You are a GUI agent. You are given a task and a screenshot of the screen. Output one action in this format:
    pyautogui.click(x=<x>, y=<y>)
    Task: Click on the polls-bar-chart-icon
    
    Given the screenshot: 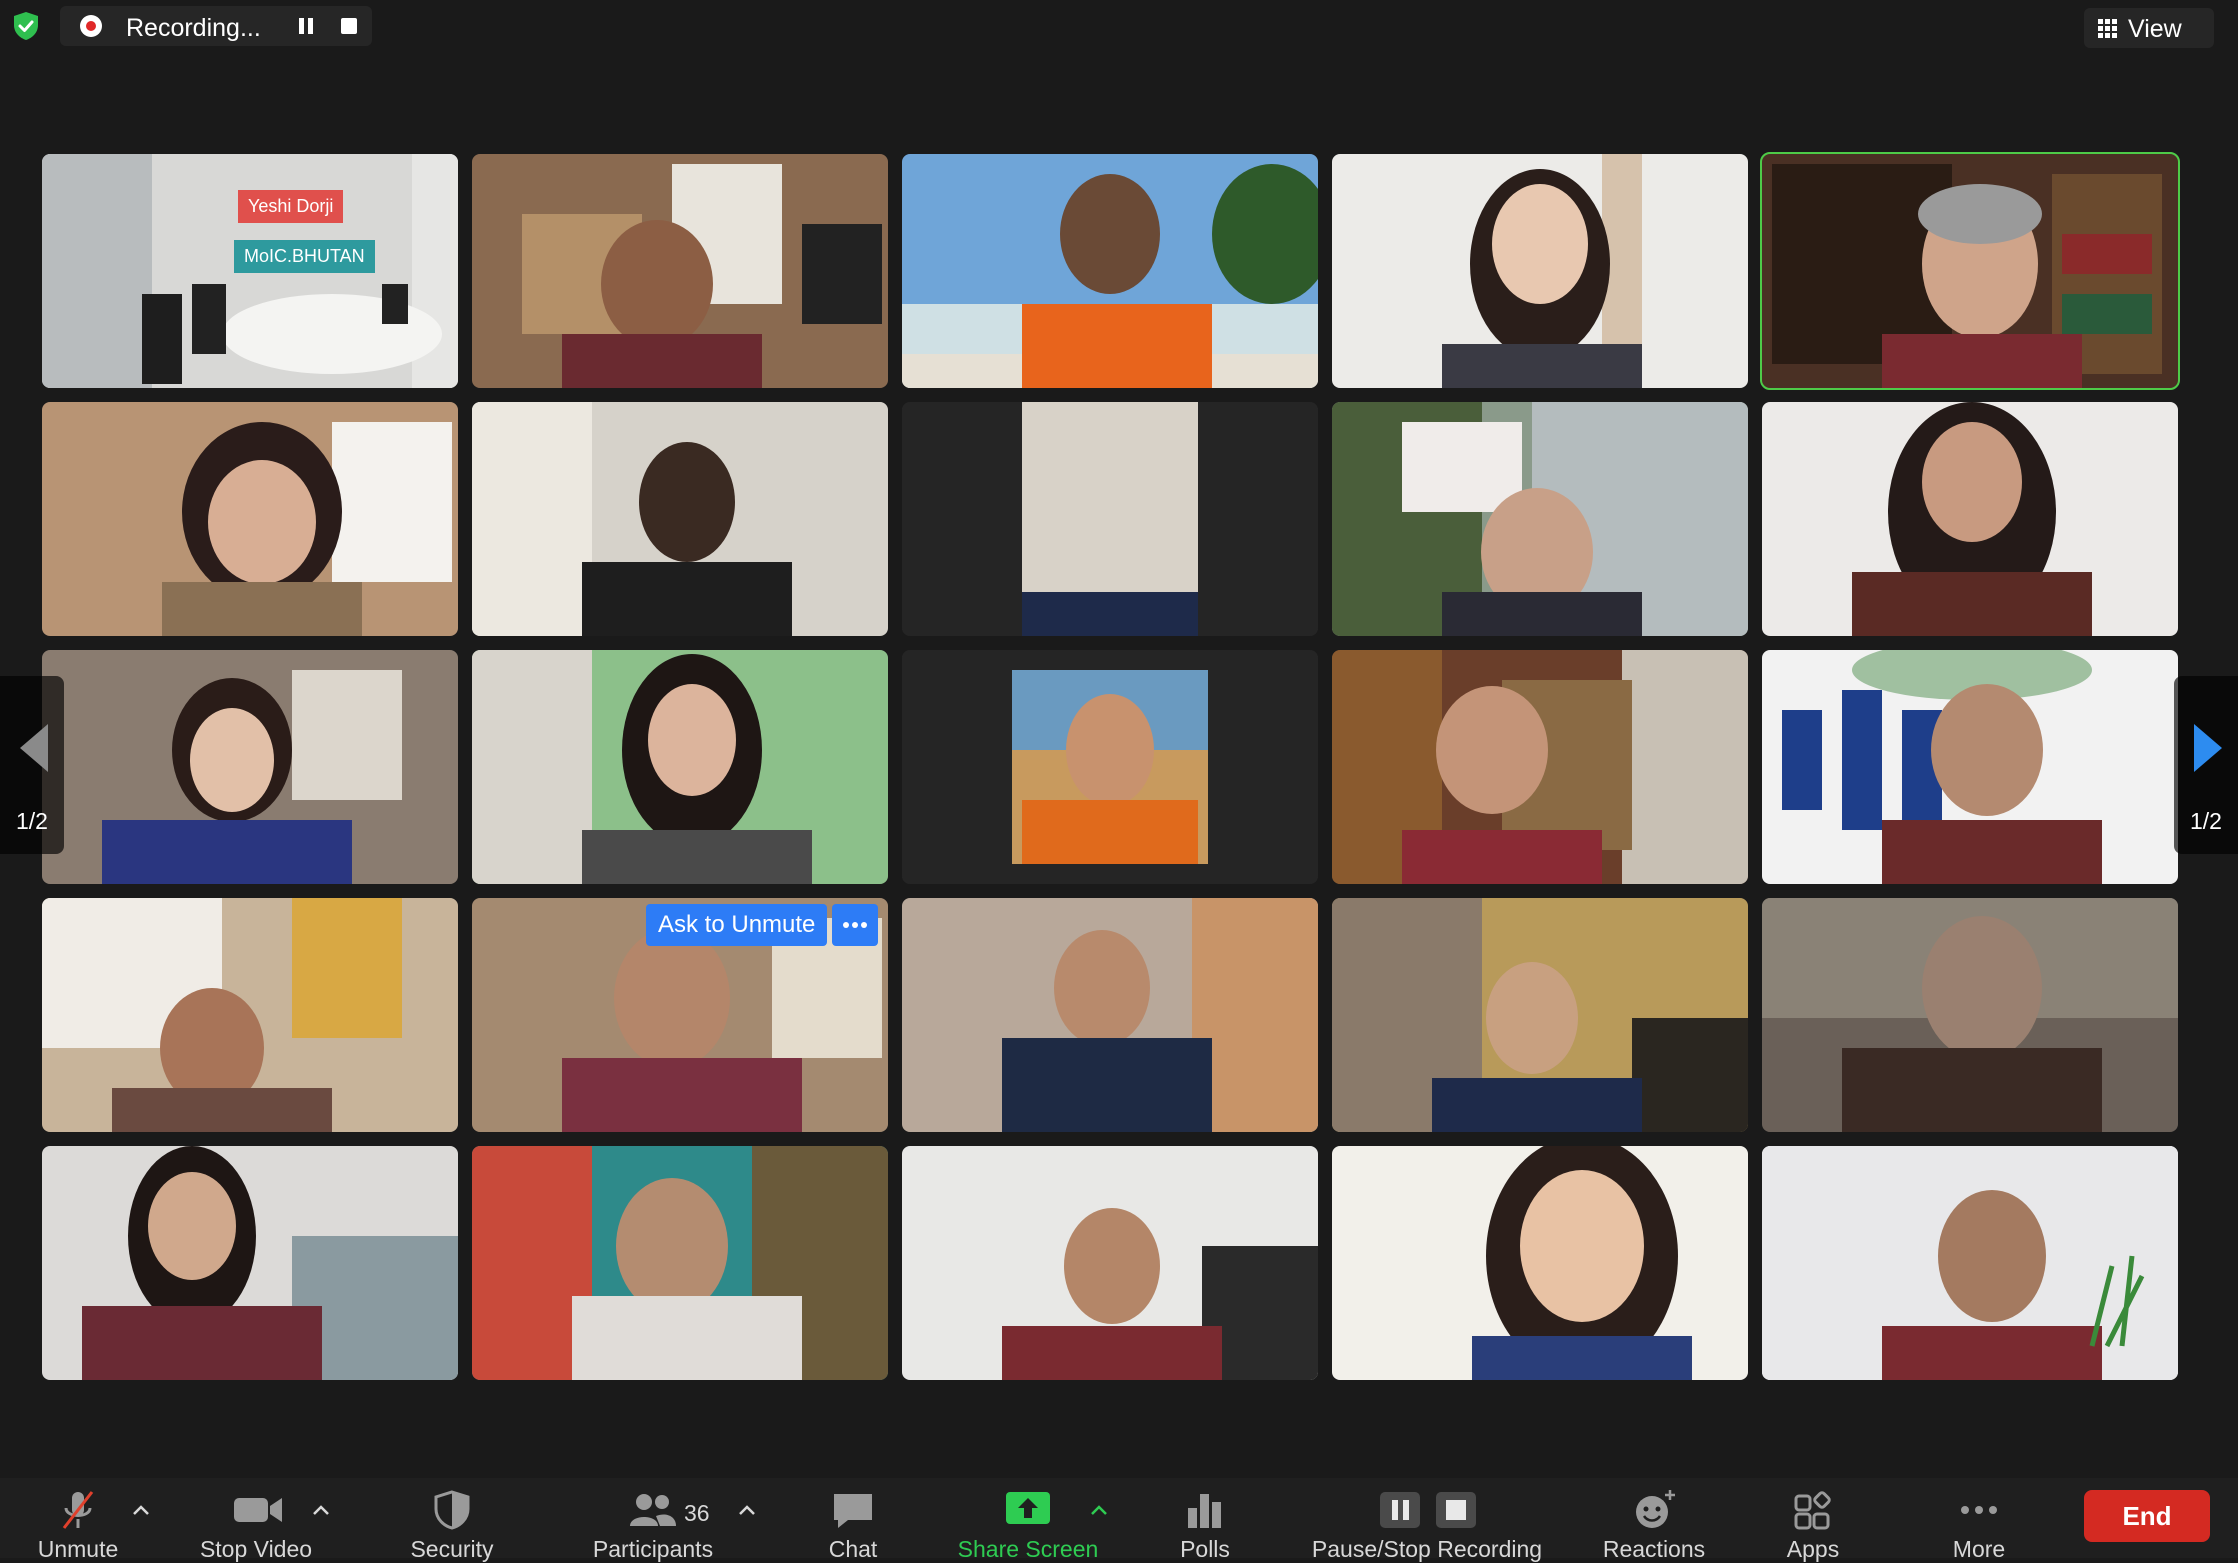 What is the action you would take?
    pyautogui.click(x=1204, y=1511)
    